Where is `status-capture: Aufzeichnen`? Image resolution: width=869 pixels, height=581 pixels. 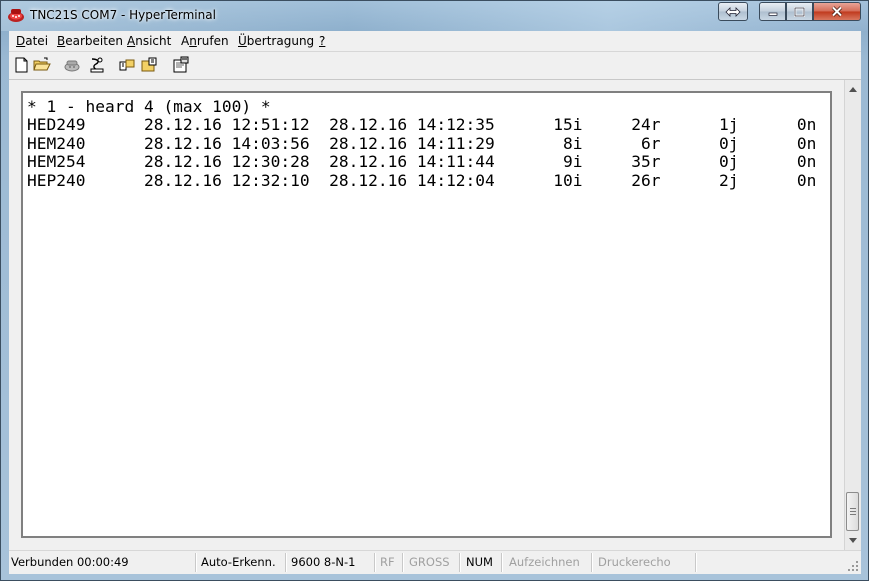
status-capture: Aufzeichnen is located at coordinates (544, 562).